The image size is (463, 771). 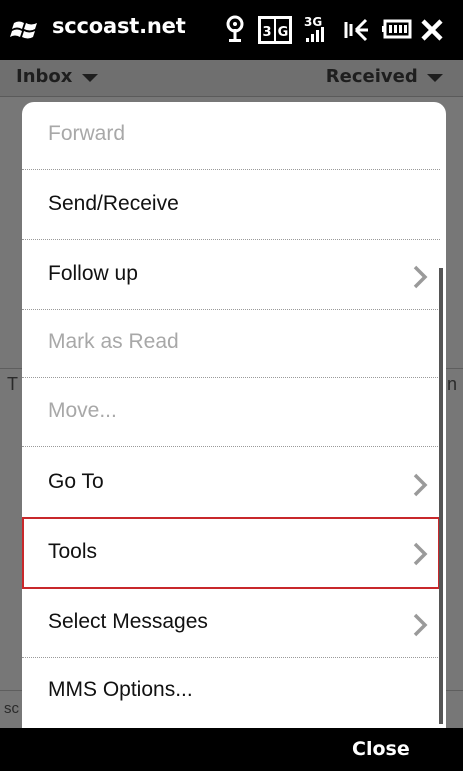 I want to click on folder-dropdown: Inbox, so click(x=57, y=76).